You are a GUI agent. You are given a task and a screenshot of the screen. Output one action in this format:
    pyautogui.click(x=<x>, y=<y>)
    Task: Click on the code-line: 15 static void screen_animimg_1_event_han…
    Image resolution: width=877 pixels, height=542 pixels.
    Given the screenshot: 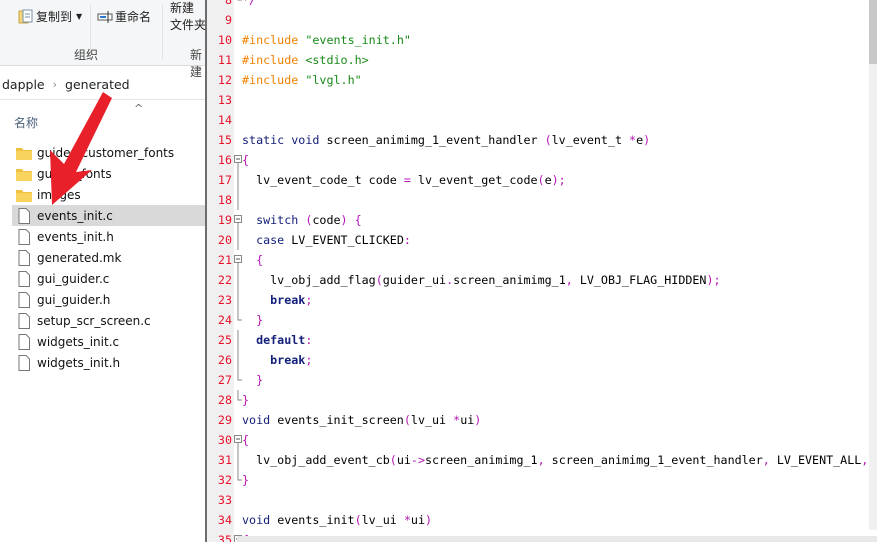 What is the action you would take?
    pyautogui.click(x=542, y=140)
    